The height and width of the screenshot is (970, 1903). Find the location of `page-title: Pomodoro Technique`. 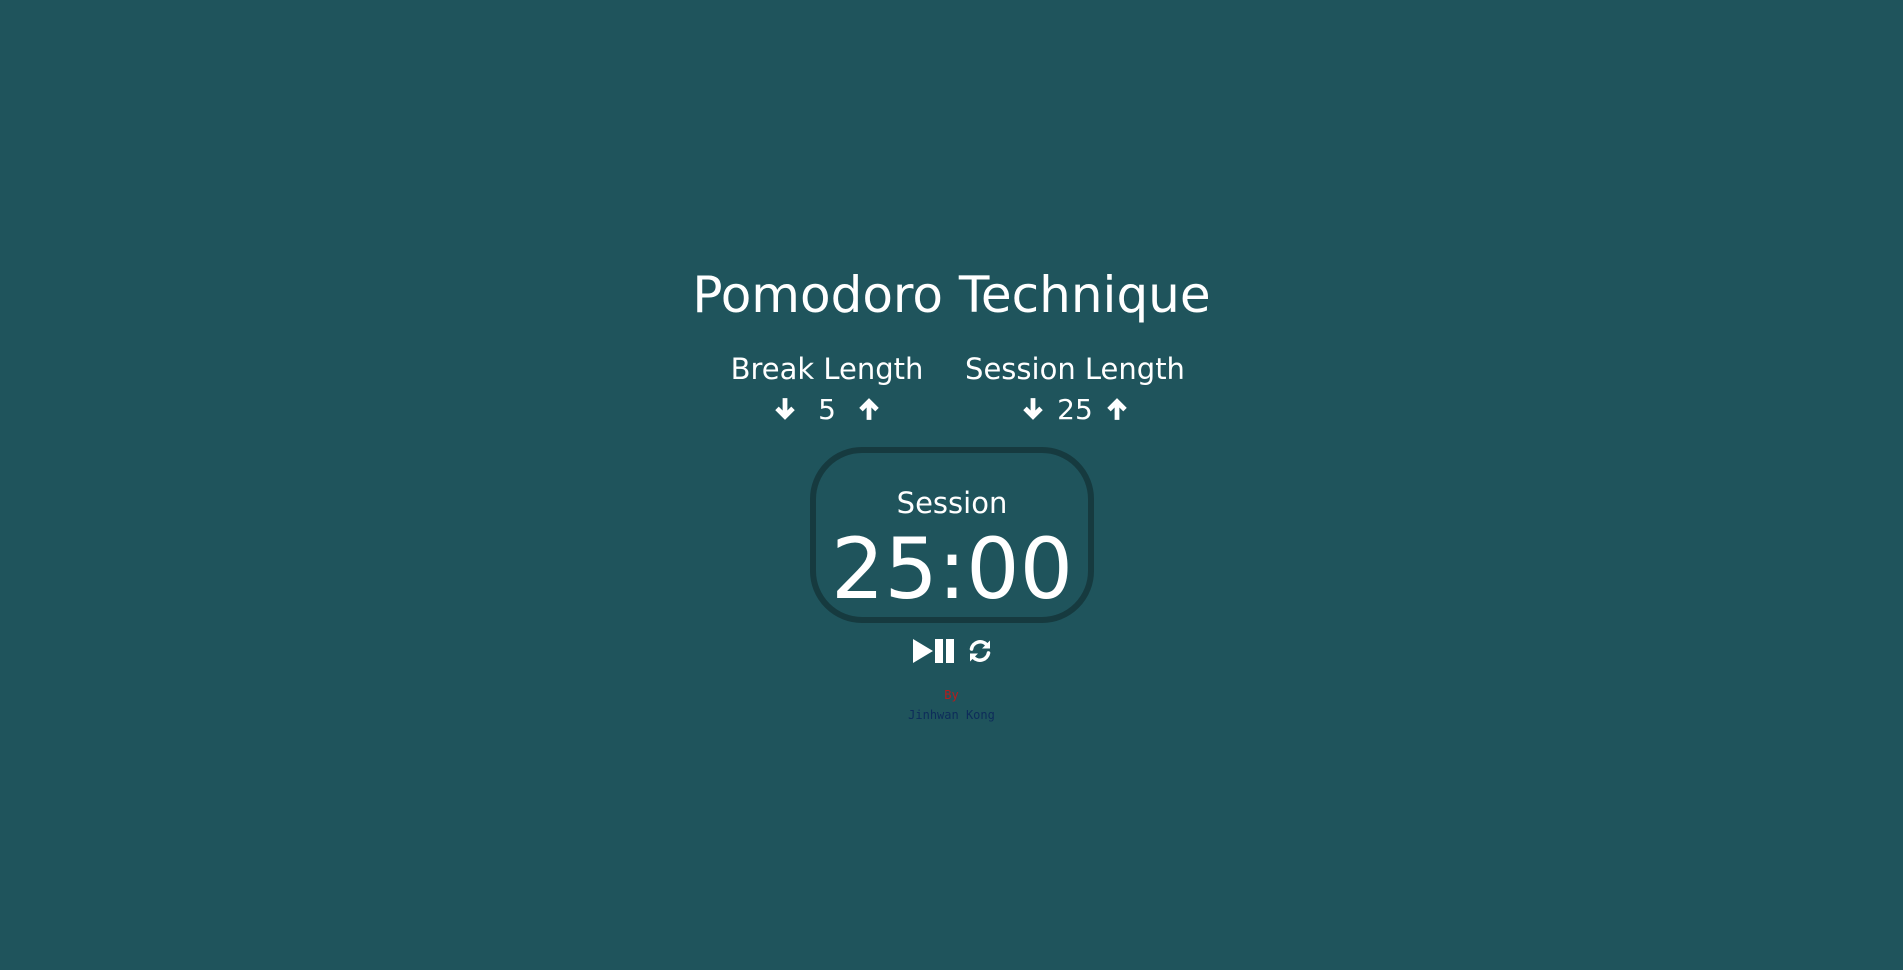

page-title: Pomodoro Technique is located at coordinates (951, 295).